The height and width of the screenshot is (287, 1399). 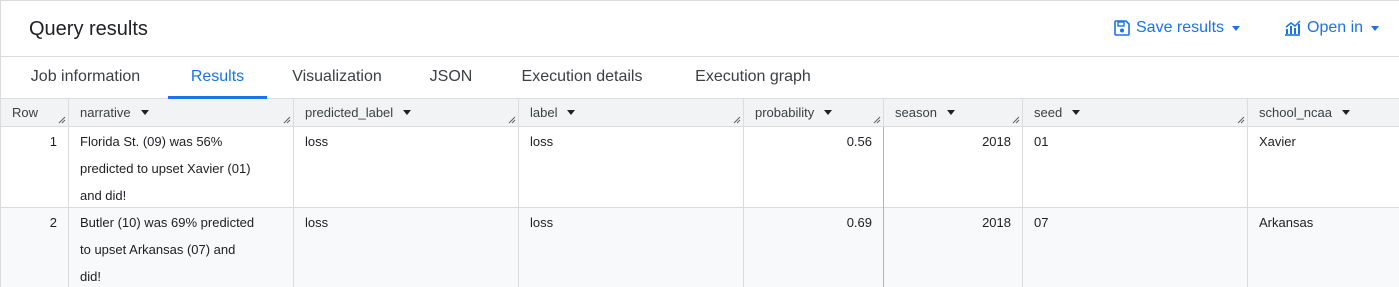 I want to click on chart-icon, so click(x=1292, y=28).